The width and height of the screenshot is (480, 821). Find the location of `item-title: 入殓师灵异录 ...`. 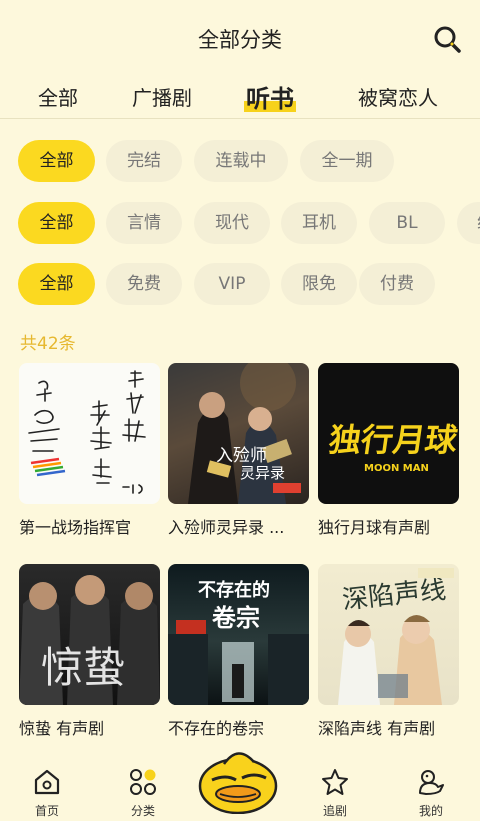

item-title: 入殓师灵异录 ... is located at coordinates (226, 527).